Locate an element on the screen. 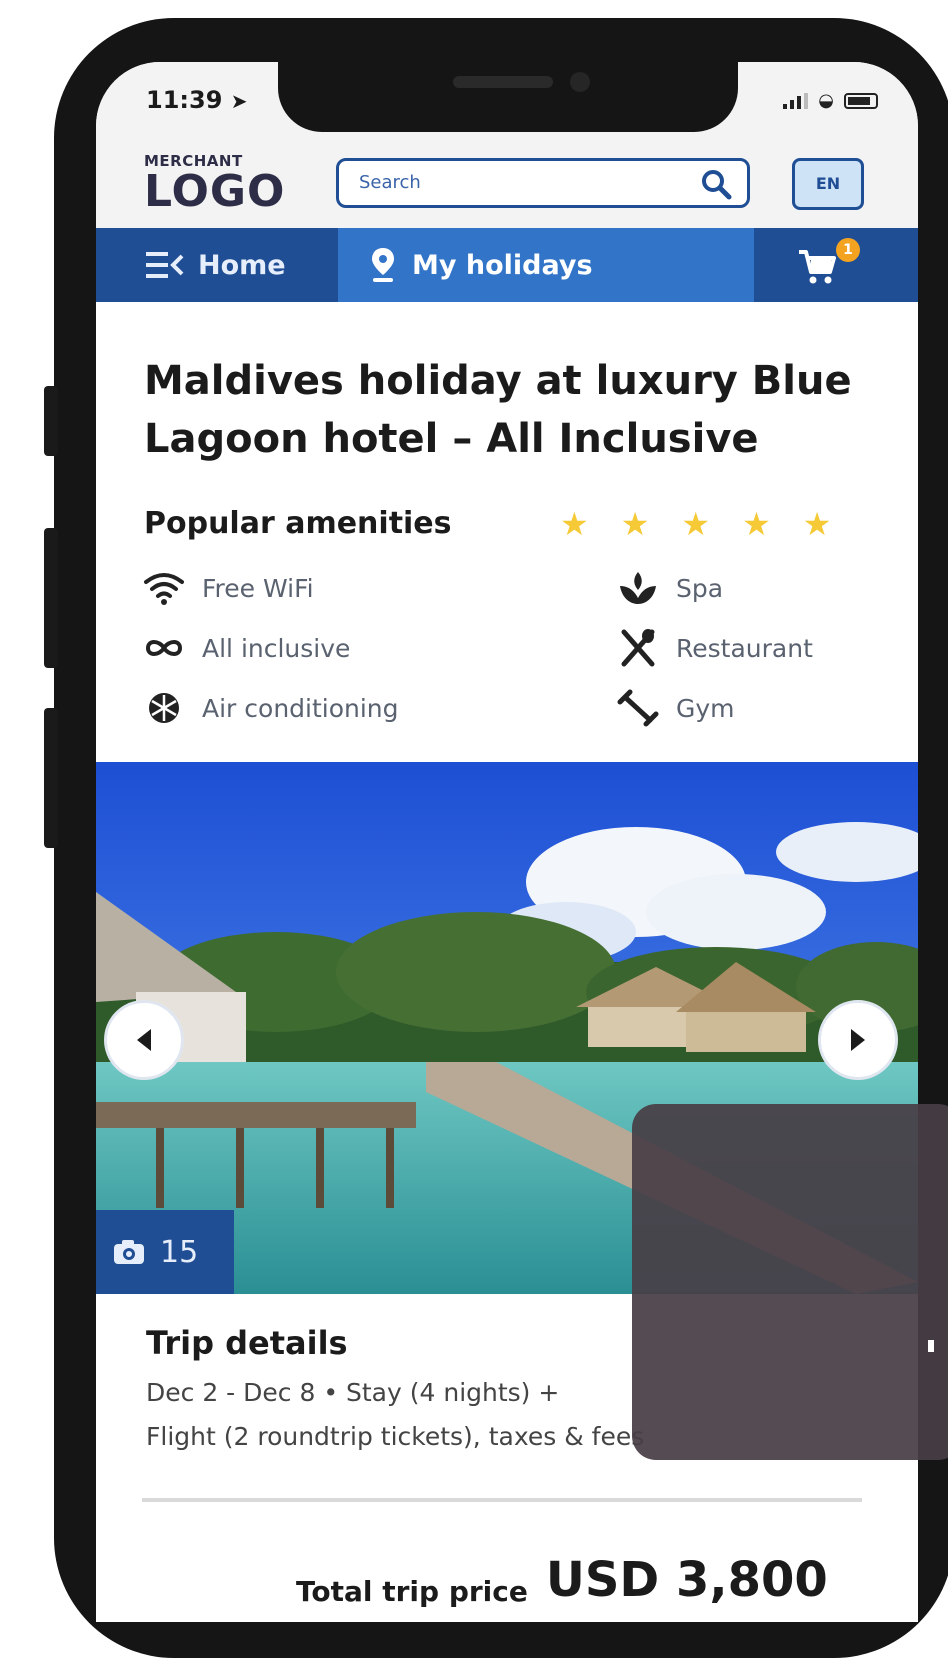  signal-icon is located at coordinates (796, 100).